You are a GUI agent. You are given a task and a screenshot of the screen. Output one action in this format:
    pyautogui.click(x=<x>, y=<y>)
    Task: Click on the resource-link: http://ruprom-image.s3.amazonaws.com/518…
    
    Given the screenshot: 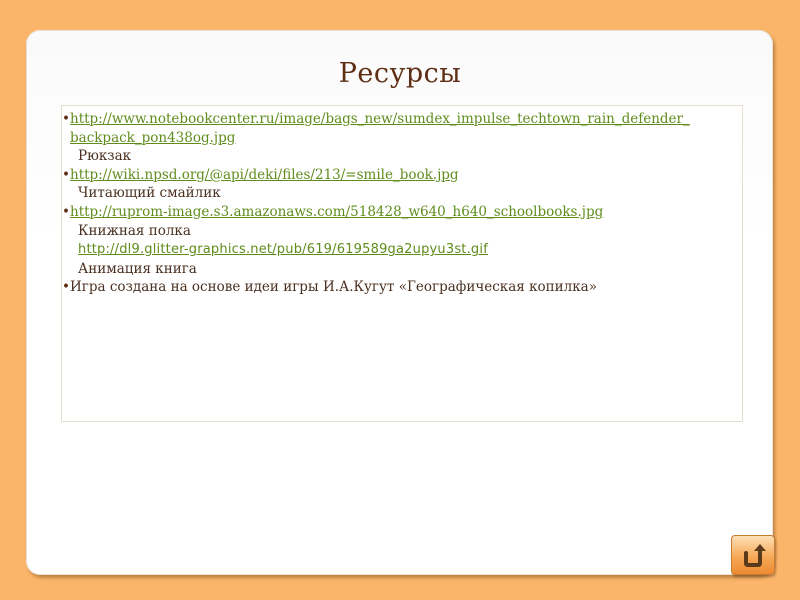 What is the action you would take?
    pyautogui.click(x=336, y=212)
    